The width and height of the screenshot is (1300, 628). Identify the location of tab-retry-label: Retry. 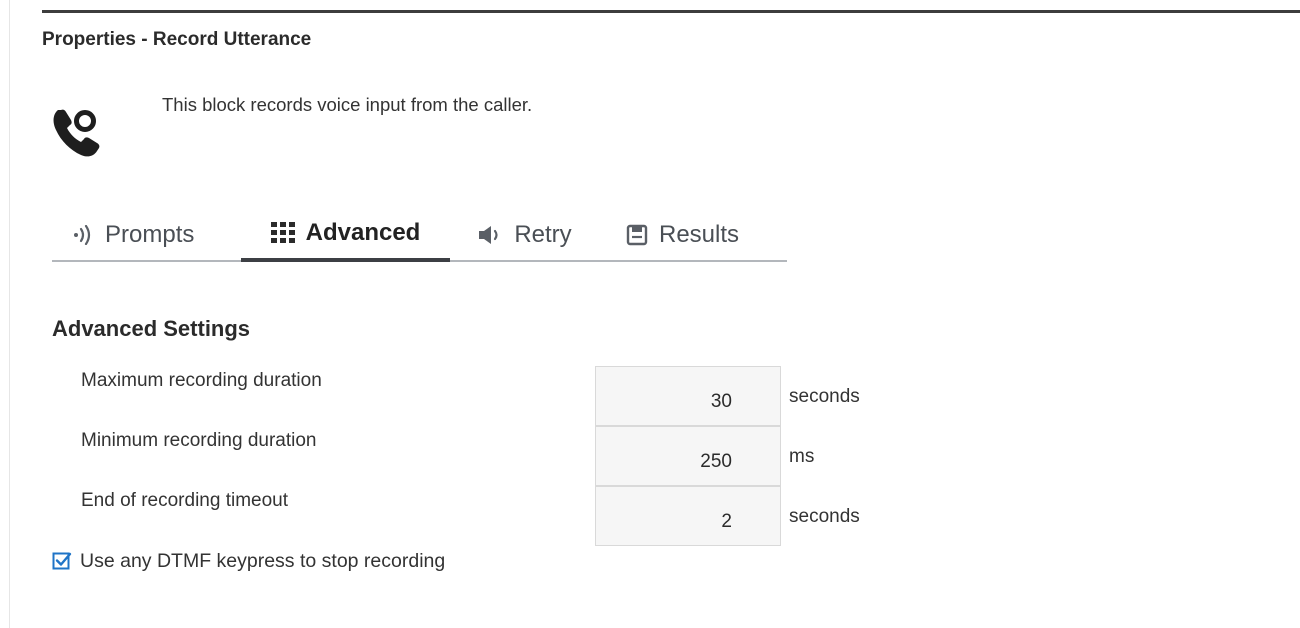
(543, 234).